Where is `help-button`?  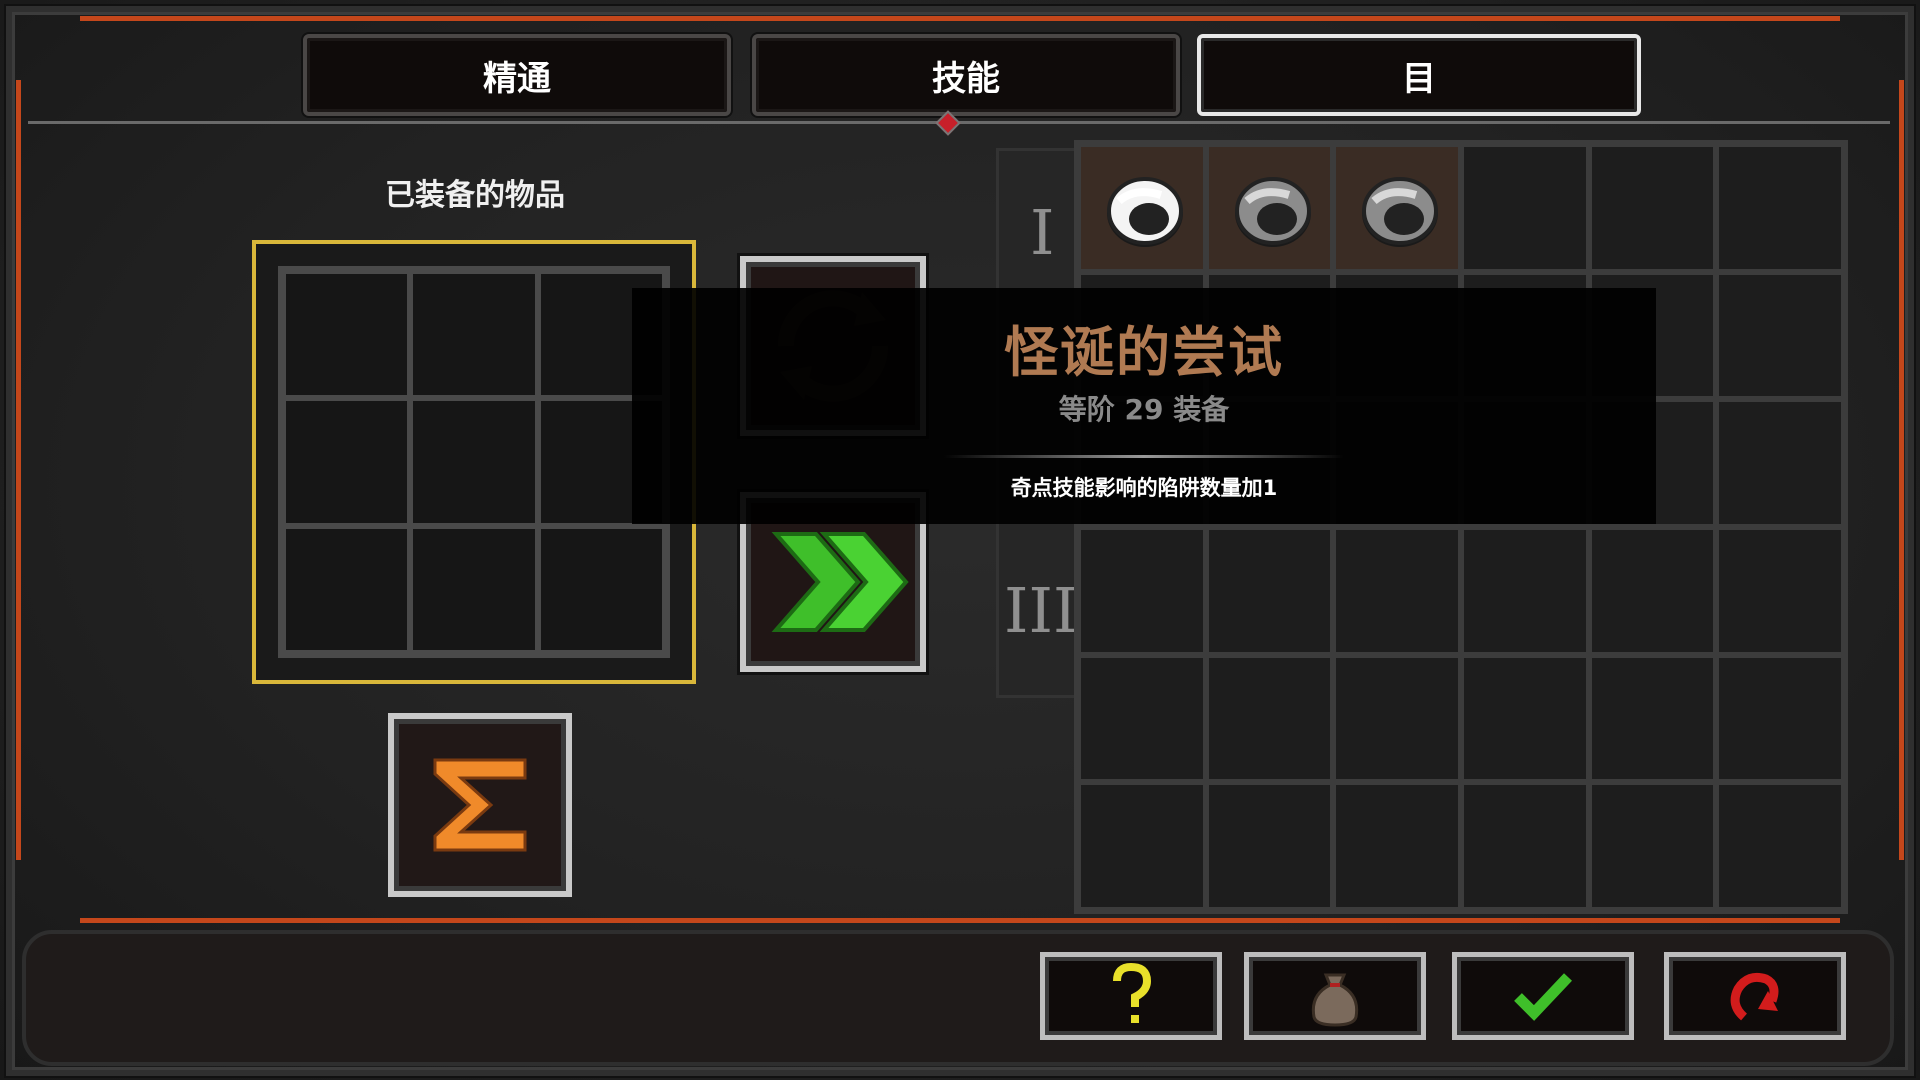
help-button is located at coordinates (1131, 996).